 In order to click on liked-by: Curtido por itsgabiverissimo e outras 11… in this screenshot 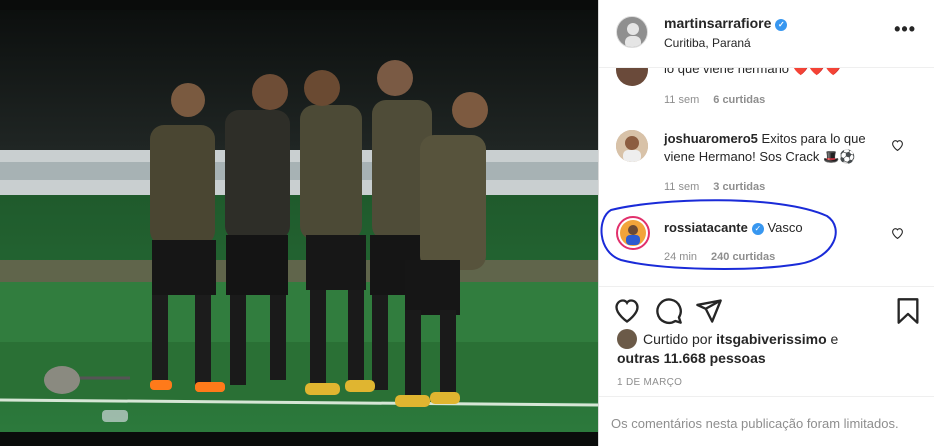, I will do `click(727, 348)`.